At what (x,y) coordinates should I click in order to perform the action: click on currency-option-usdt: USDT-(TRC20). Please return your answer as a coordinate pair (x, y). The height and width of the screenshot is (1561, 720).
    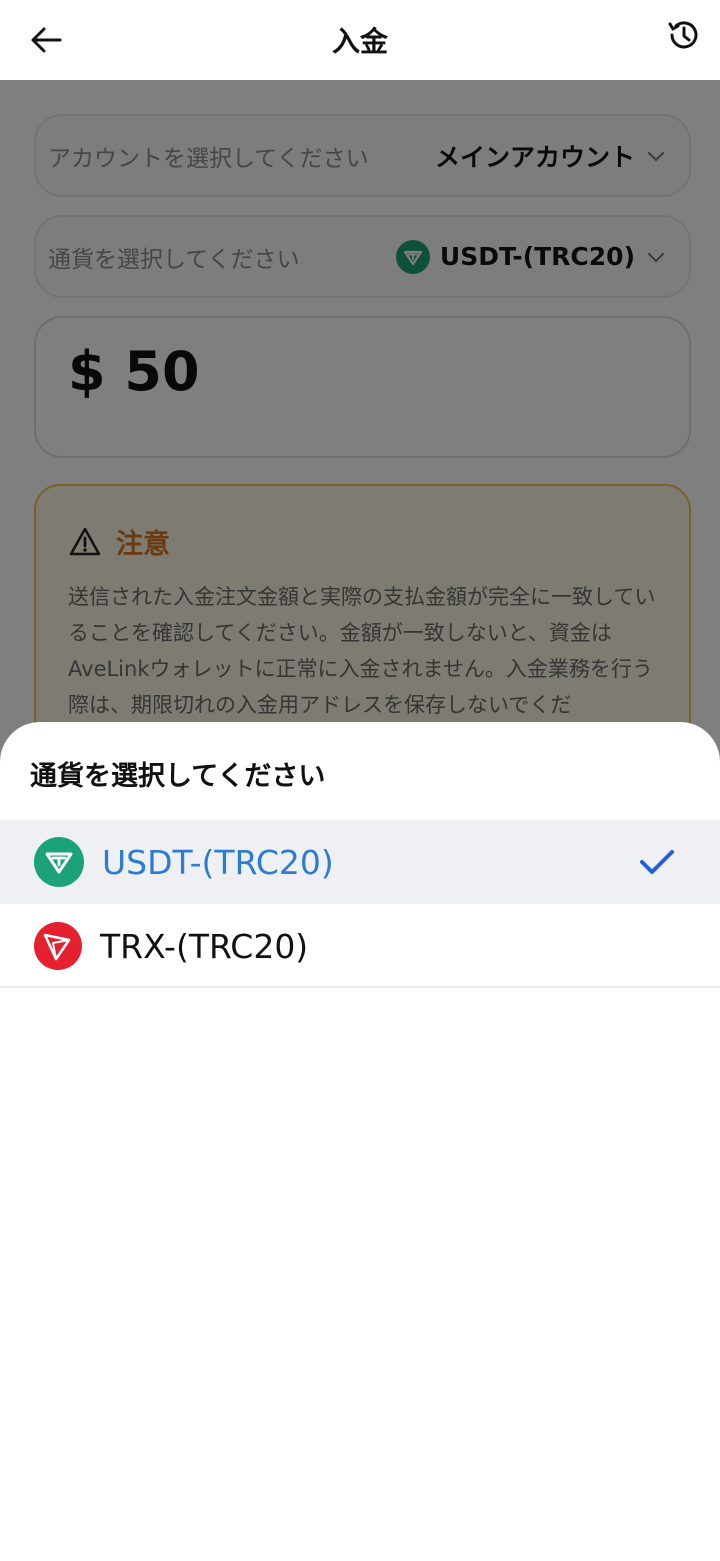
    Looking at the image, I should click on (360, 862).